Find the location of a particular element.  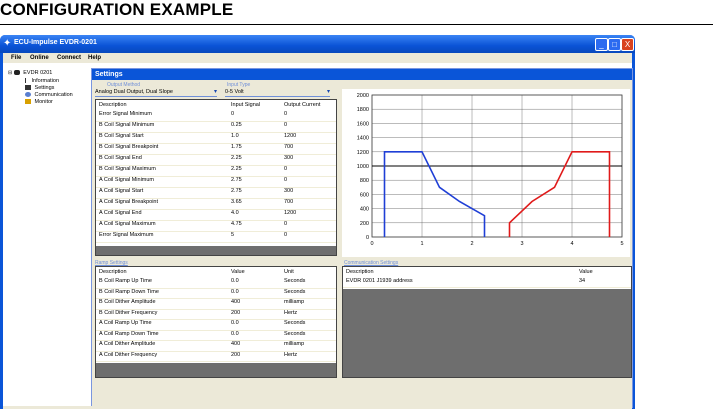

tree-root-label: EVDR 0201 is located at coordinates (38, 73).